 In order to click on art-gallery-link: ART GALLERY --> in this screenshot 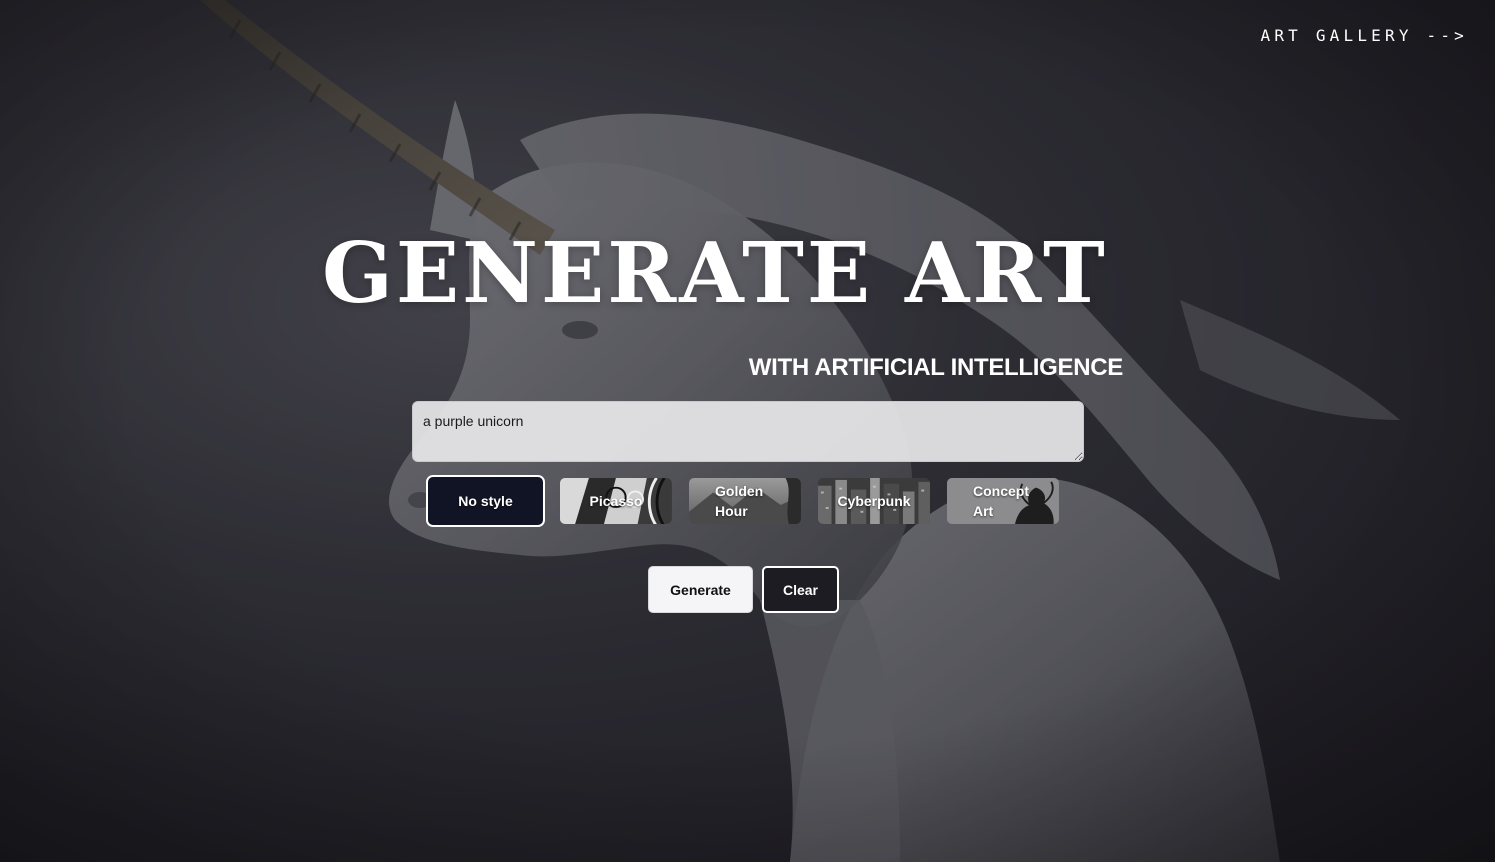, I will do `click(1365, 35)`.